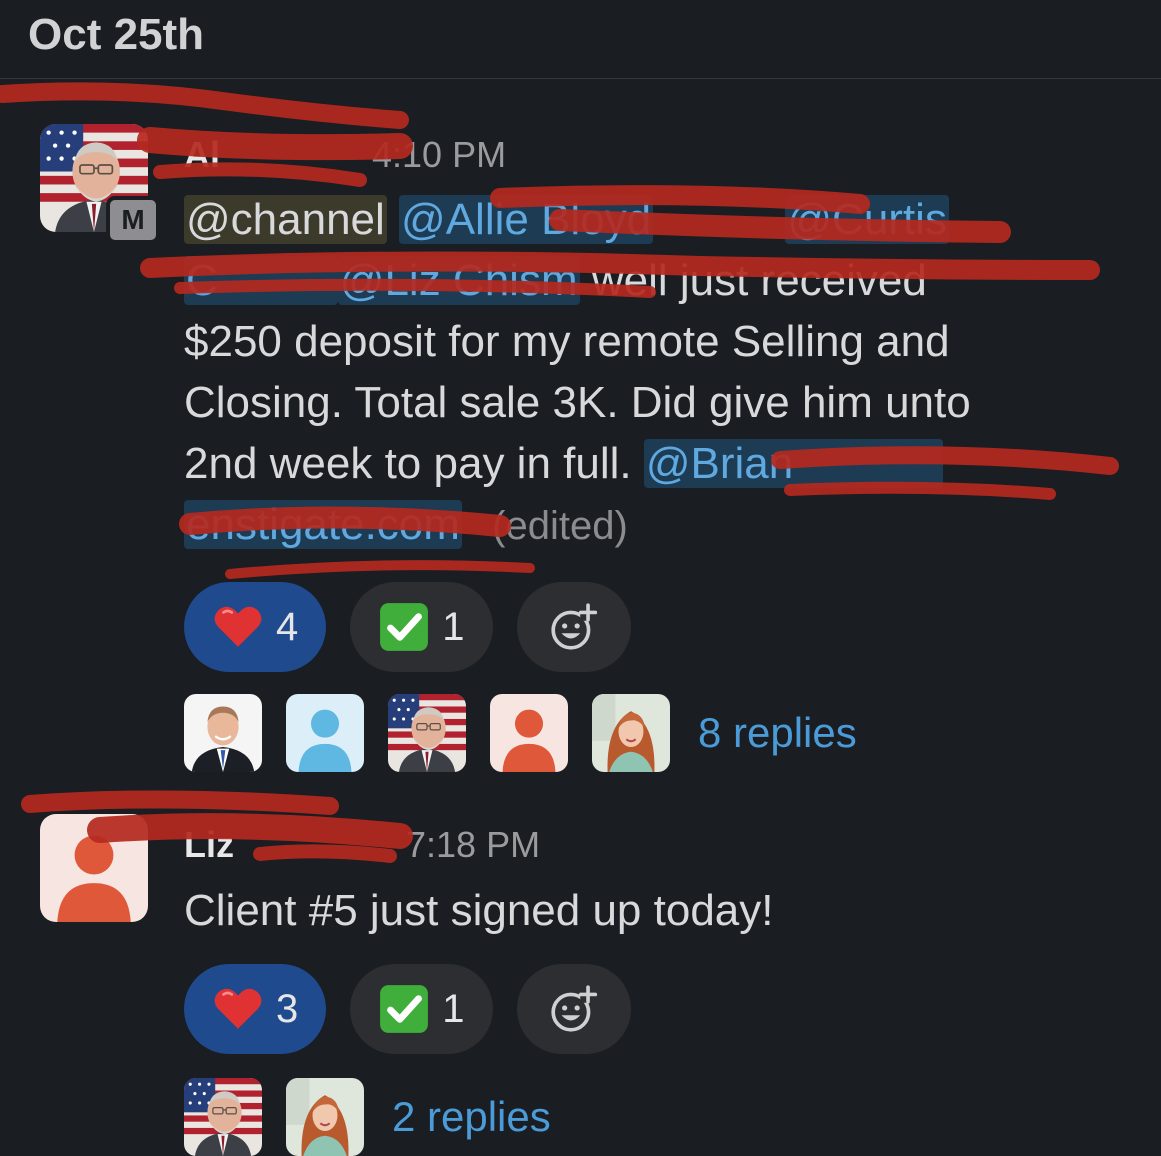 The height and width of the screenshot is (1156, 1161). Describe the element at coordinates (367, 1117) in the screenshot. I see `thread-replies: 2 replies` at that location.